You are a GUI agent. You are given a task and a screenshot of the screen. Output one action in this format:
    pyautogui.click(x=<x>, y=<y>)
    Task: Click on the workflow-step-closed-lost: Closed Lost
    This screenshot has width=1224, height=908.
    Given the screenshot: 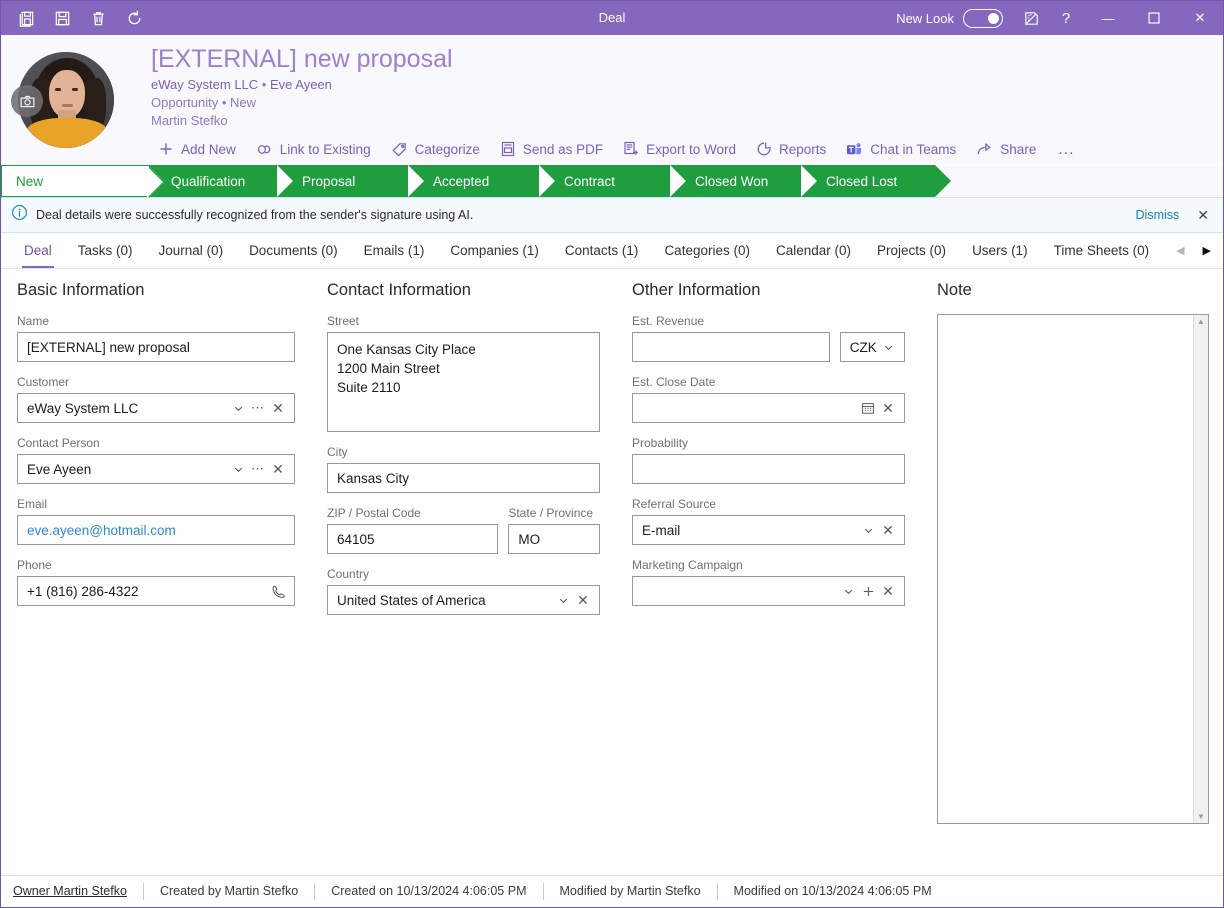 What is the action you would take?
    pyautogui.click(x=877, y=181)
    